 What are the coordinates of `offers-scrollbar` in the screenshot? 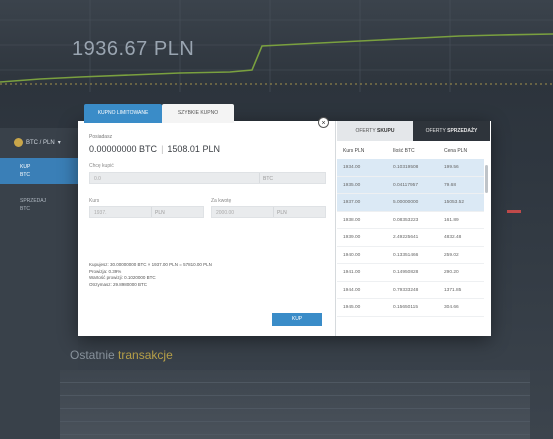 It's located at (486, 179).